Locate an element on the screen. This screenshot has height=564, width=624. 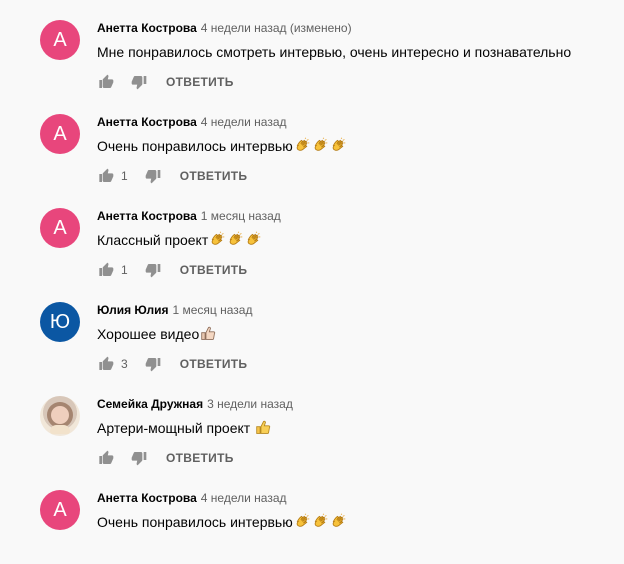
thumbs-up-light-emoji is located at coordinates (208, 333).